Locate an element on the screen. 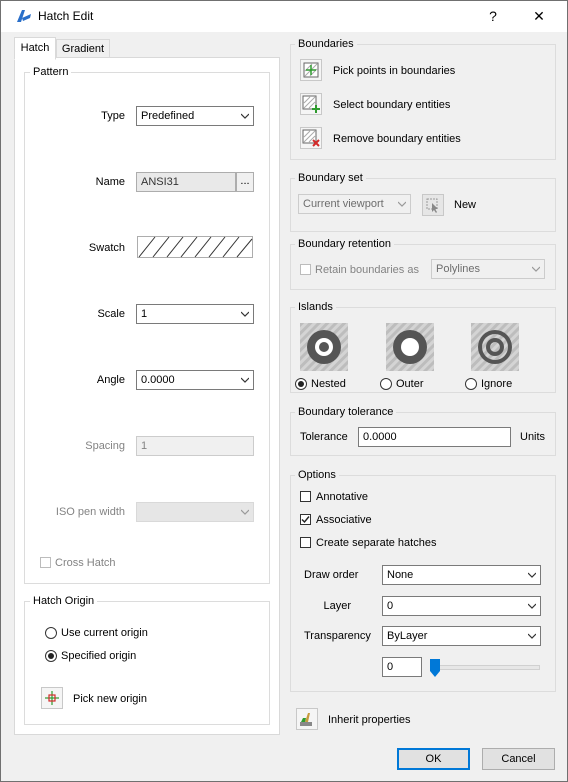 This screenshot has height=782, width=568. type-select: Predefined is located at coordinates (195, 116).